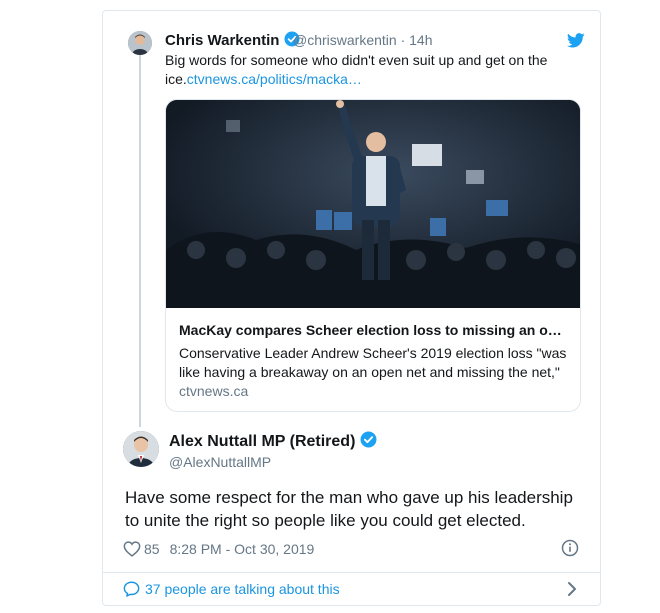 Image resolution: width=660 pixels, height=613 pixels. What do you see at coordinates (232, 41) in the screenshot?
I see `quoted-author-name: Chris Warkentin` at bounding box center [232, 41].